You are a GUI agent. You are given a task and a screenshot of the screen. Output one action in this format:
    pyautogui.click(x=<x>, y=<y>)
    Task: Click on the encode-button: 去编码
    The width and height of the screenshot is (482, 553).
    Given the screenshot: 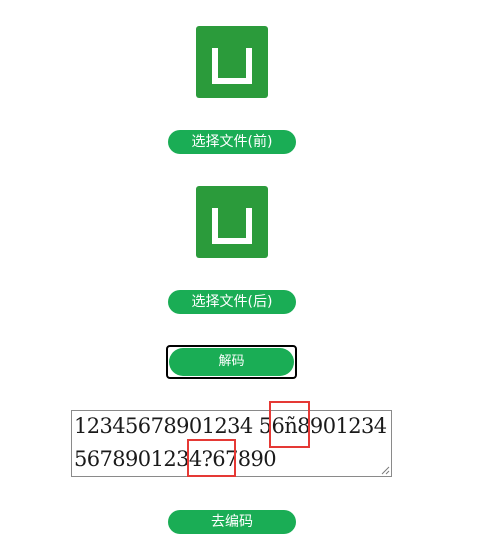 What is the action you would take?
    pyautogui.click(x=232, y=522)
    